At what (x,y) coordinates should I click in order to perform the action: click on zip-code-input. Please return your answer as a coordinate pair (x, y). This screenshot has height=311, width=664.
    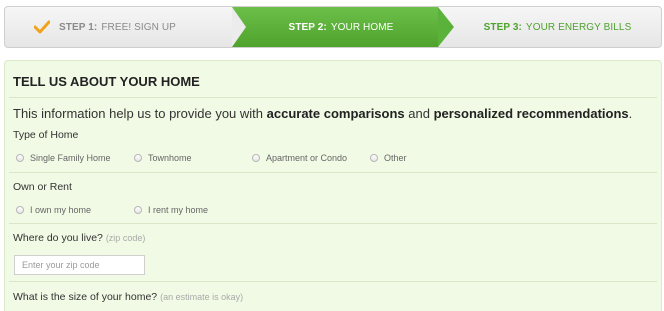
    Looking at the image, I should click on (79, 265).